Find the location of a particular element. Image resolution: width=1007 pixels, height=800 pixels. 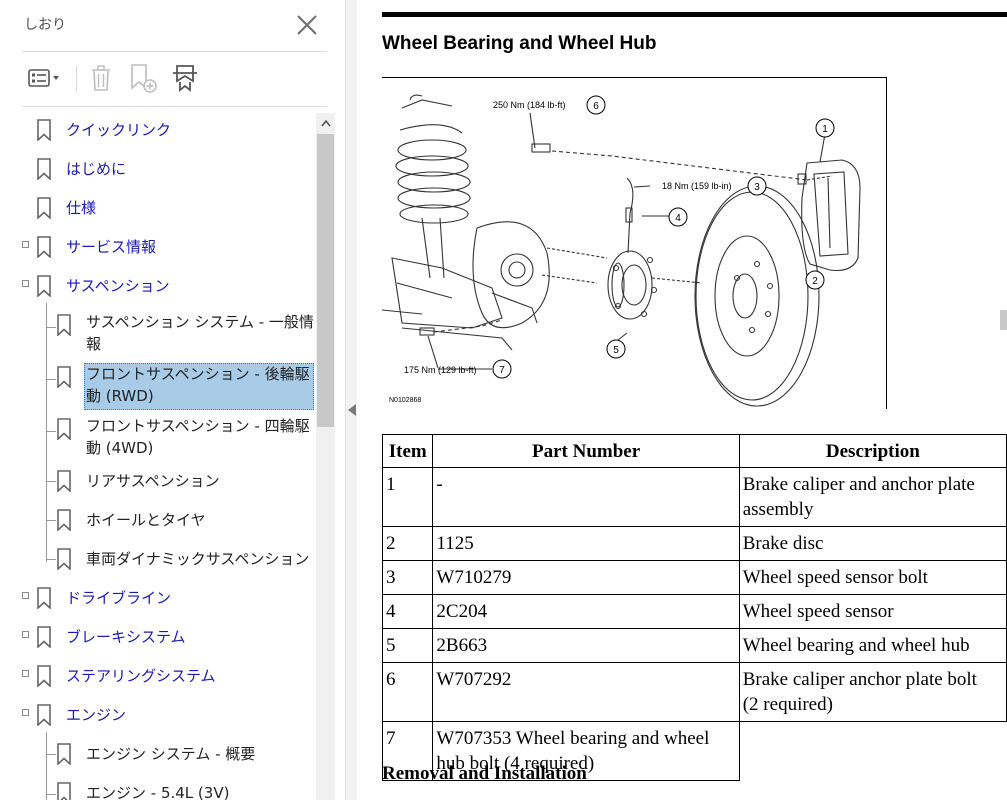

callout-4: 4 is located at coordinates (678, 217).